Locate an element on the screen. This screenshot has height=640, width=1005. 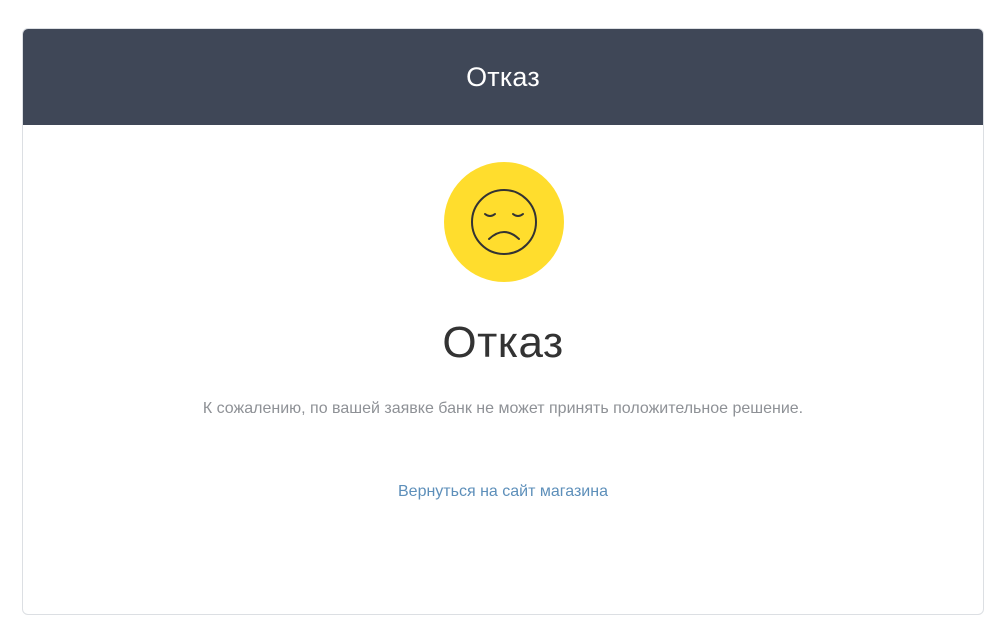
return-to-shop-label: Вернуться на сайт магазина is located at coordinates (503, 491).